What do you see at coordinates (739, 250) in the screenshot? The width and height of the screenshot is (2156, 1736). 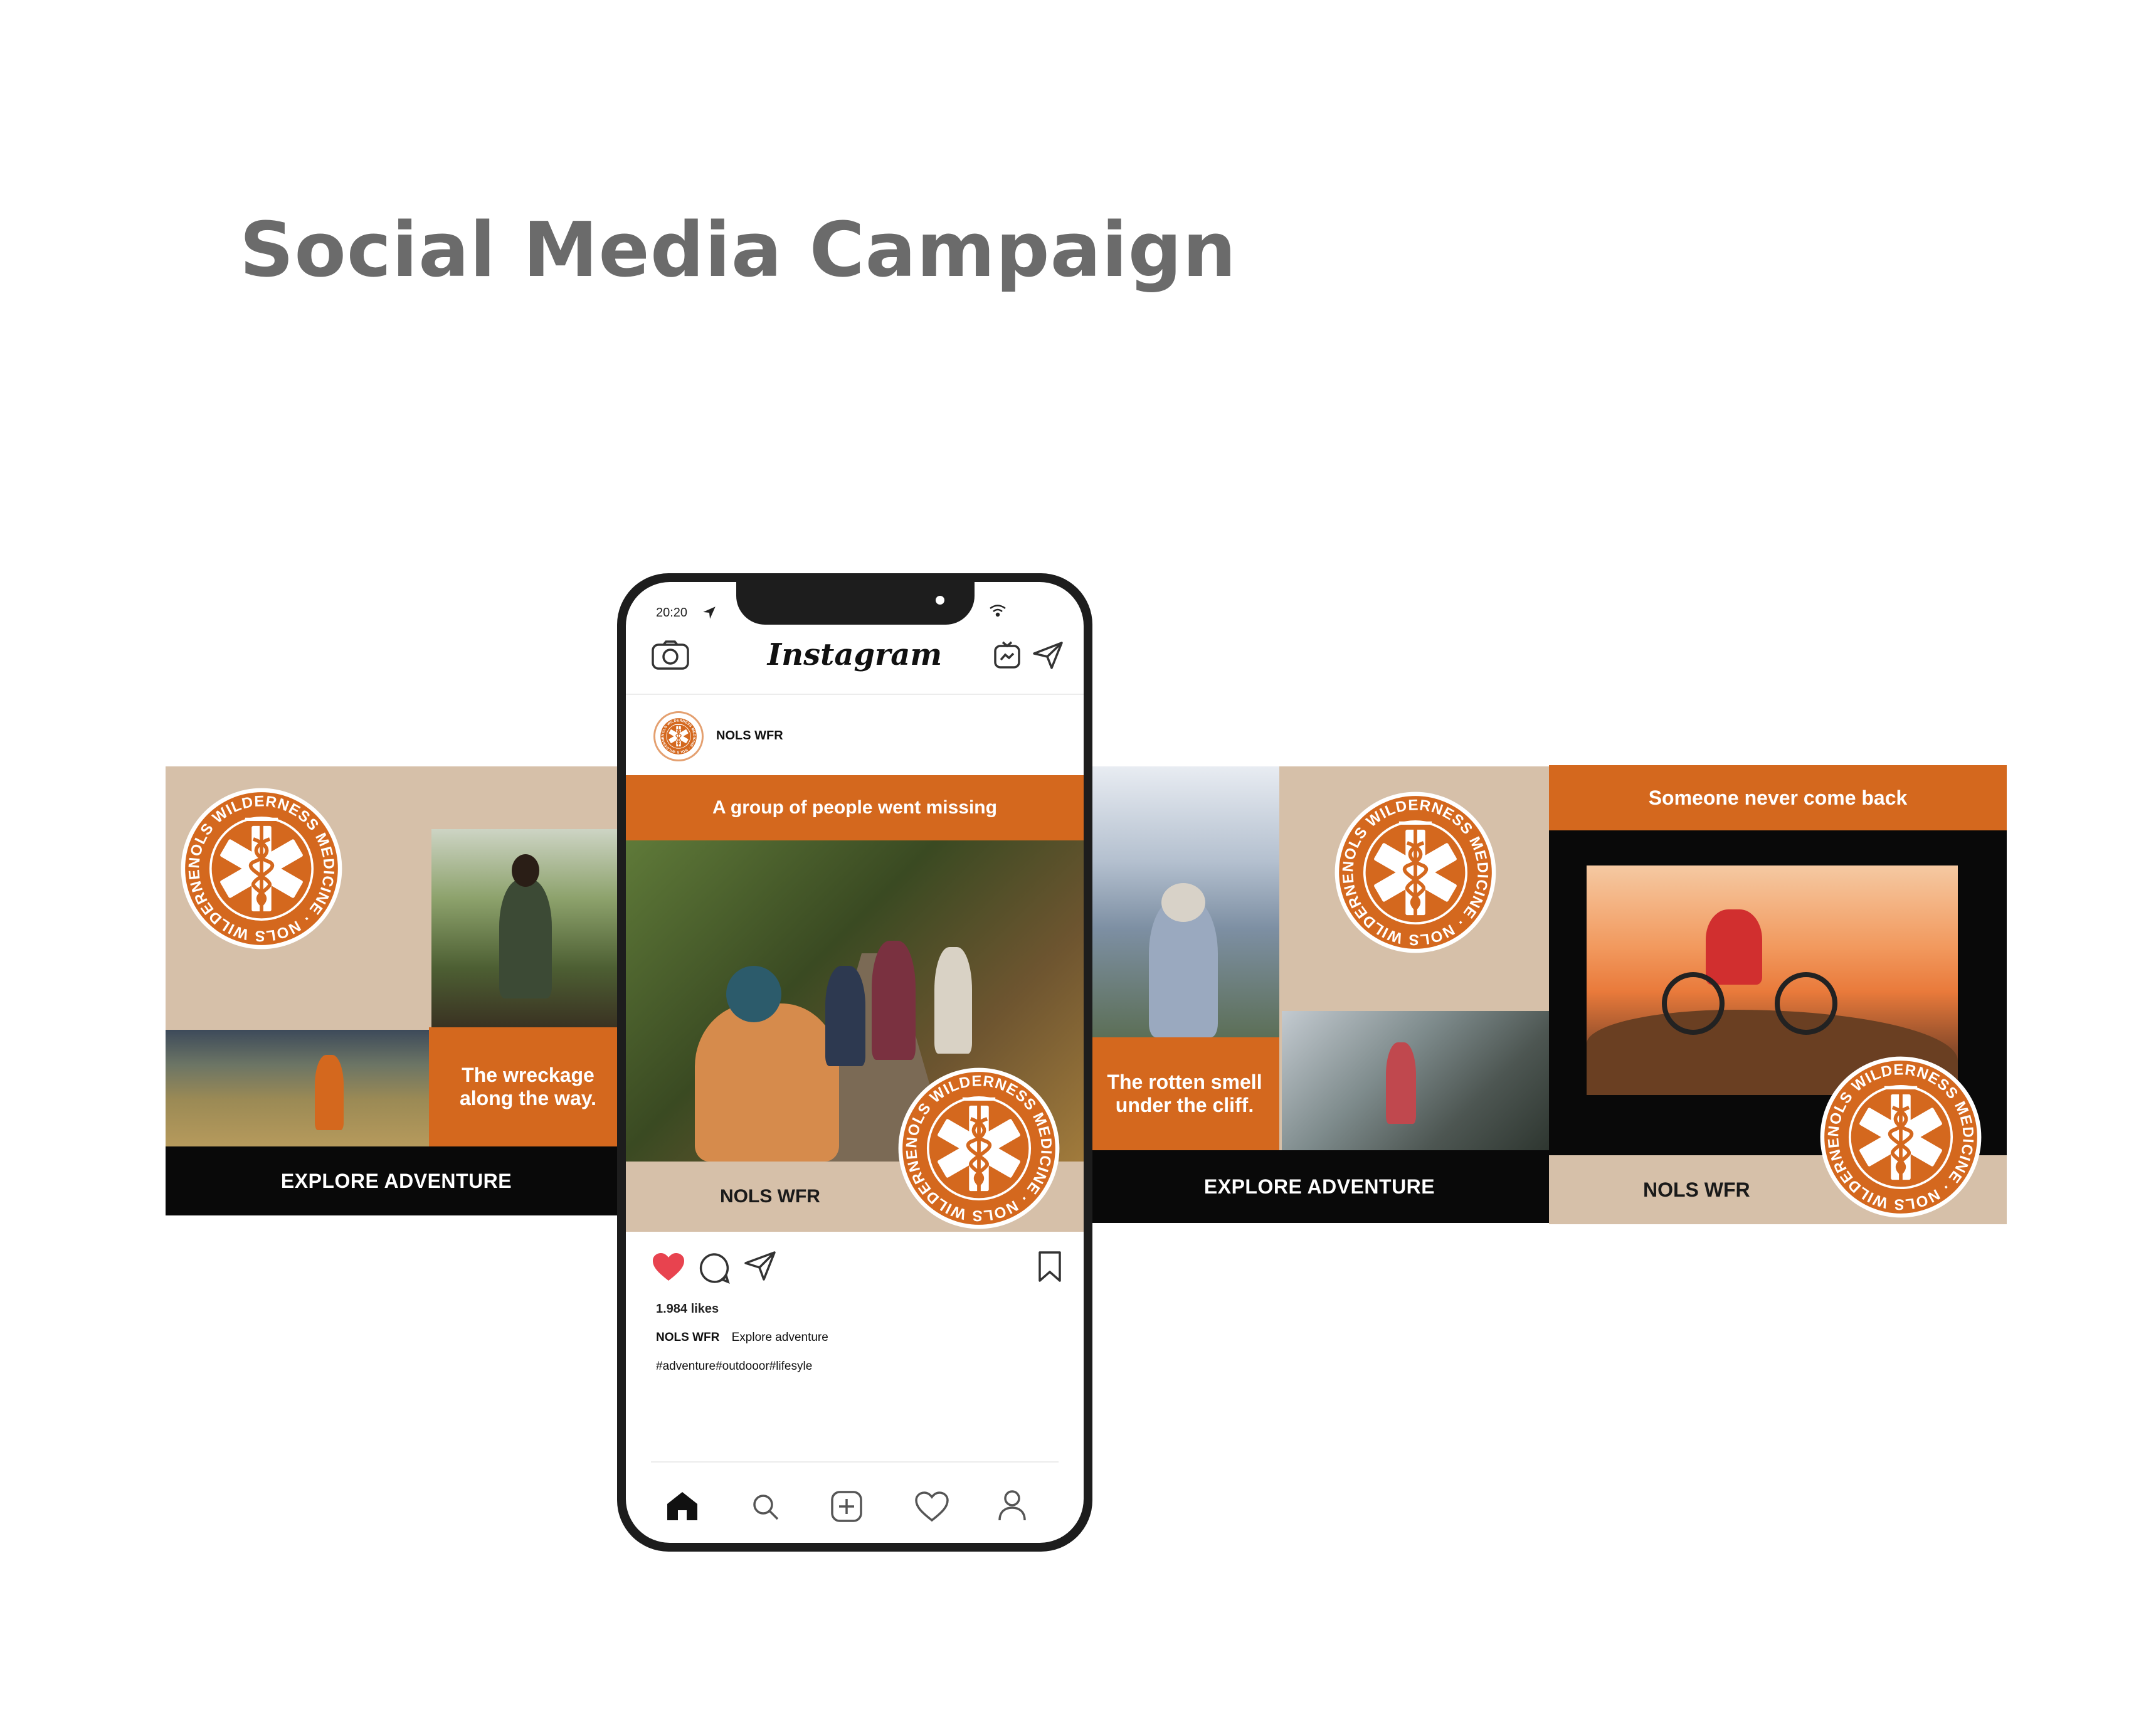 I see `page-title: Social Media Campaign` at bounding box center [739, 250].